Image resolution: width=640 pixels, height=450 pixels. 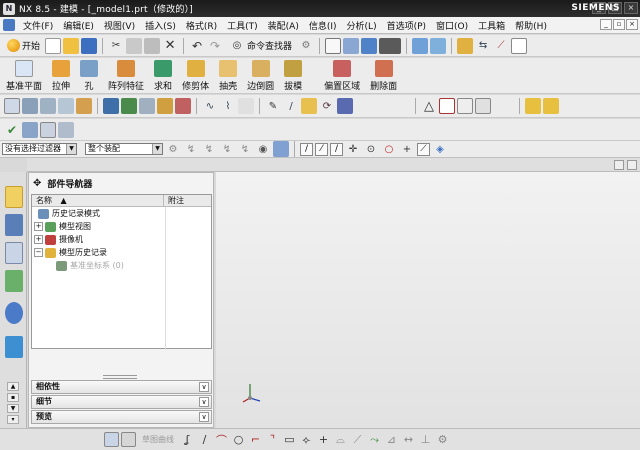 I want to click on quick-extend-icon: ⤳, so click(x=374, y=439).